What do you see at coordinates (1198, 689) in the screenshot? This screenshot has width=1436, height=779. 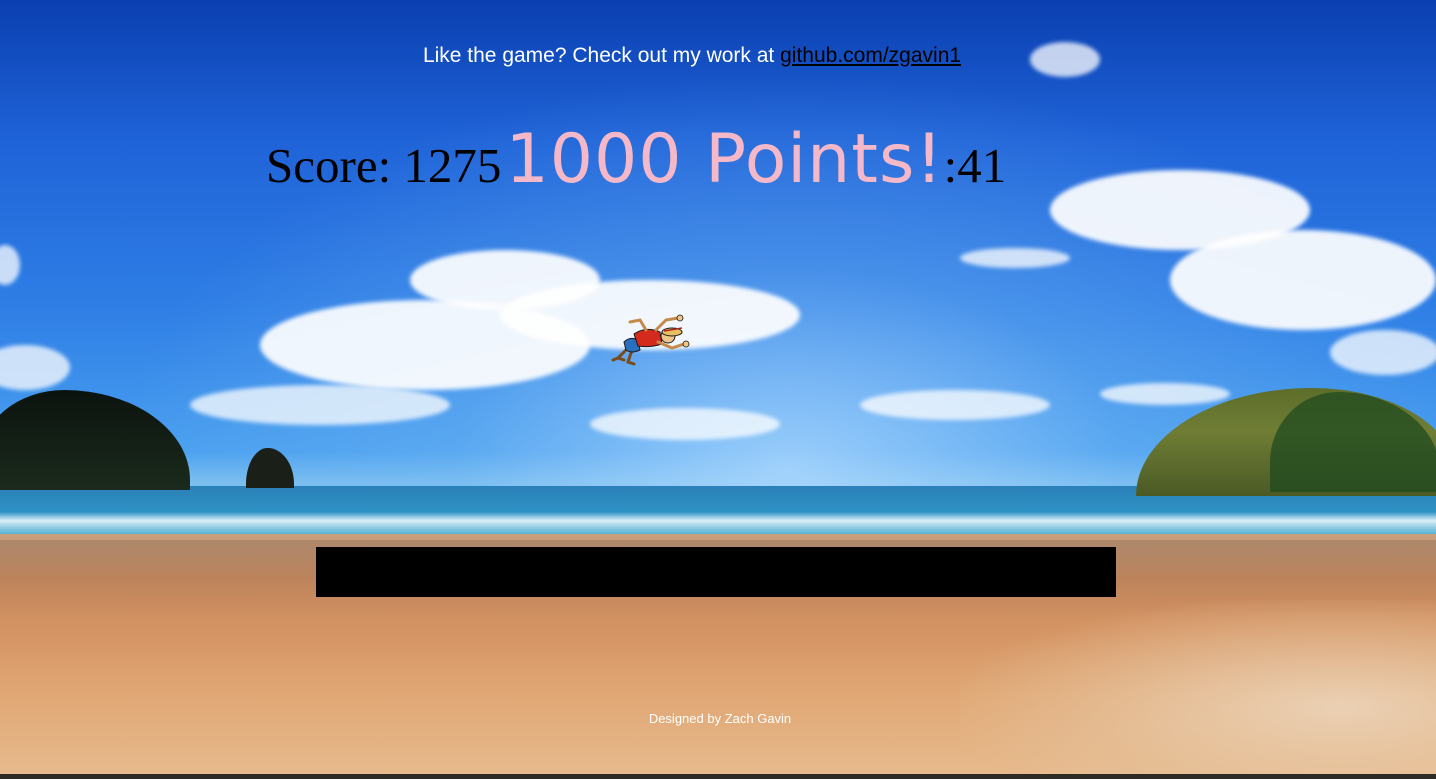 I see `pebble-patch` at bounding box center [1198, 689].